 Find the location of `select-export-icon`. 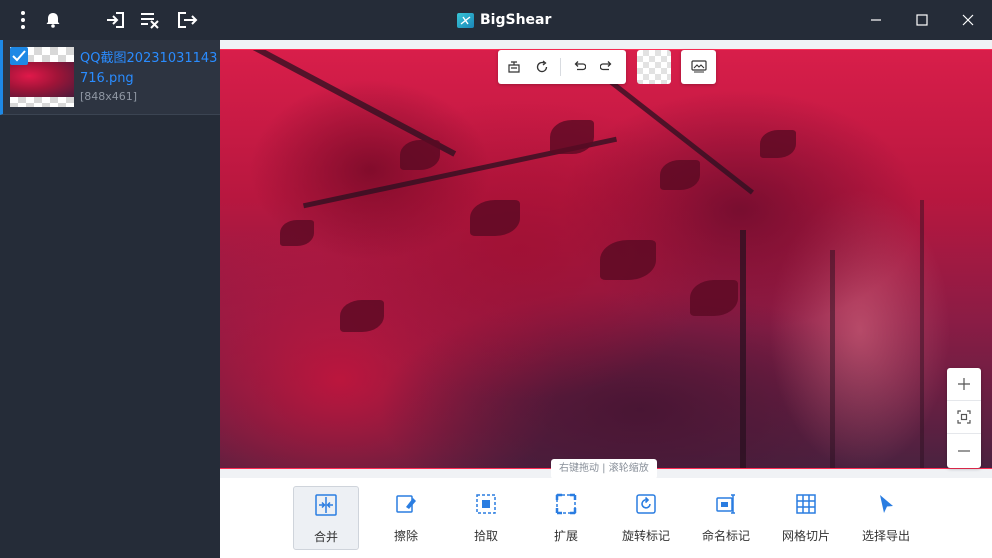

select-export-icon is located at coordinates (886, 504).